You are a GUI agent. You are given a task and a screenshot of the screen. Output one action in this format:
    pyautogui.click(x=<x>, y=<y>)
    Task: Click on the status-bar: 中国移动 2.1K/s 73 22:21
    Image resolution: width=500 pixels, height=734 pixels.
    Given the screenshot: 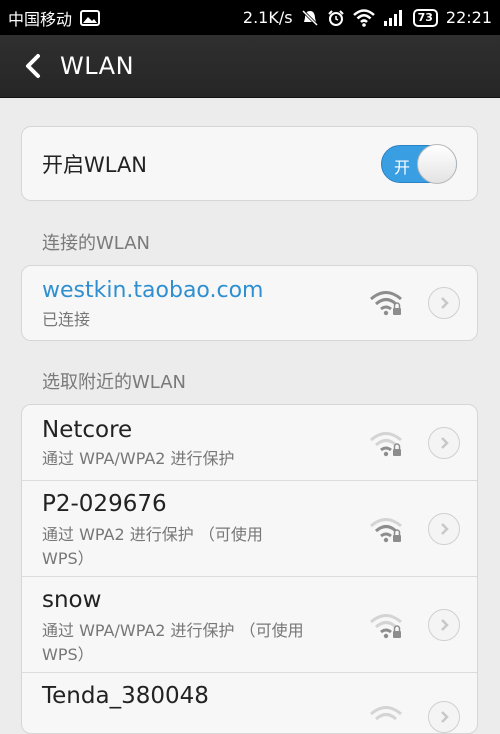 What is the action you would take?
    pyautogui.click(x=250, y=17)
    